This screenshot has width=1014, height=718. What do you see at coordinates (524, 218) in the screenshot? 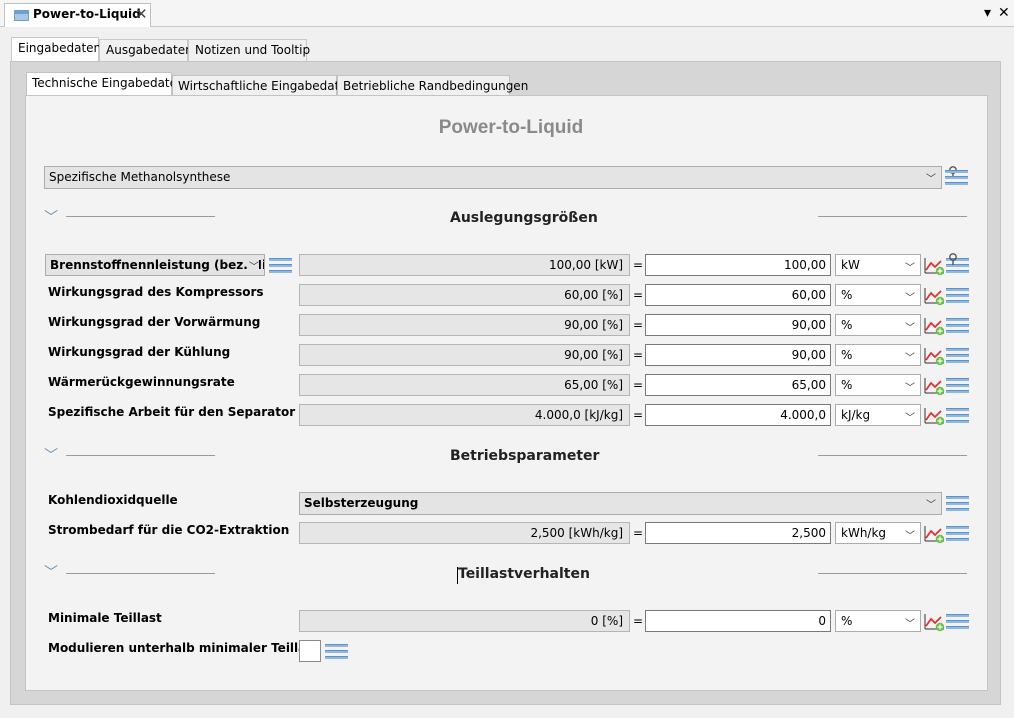
I see `section-title-auslegung: Auslegungsgrößen` at bounding box center [524, 218].